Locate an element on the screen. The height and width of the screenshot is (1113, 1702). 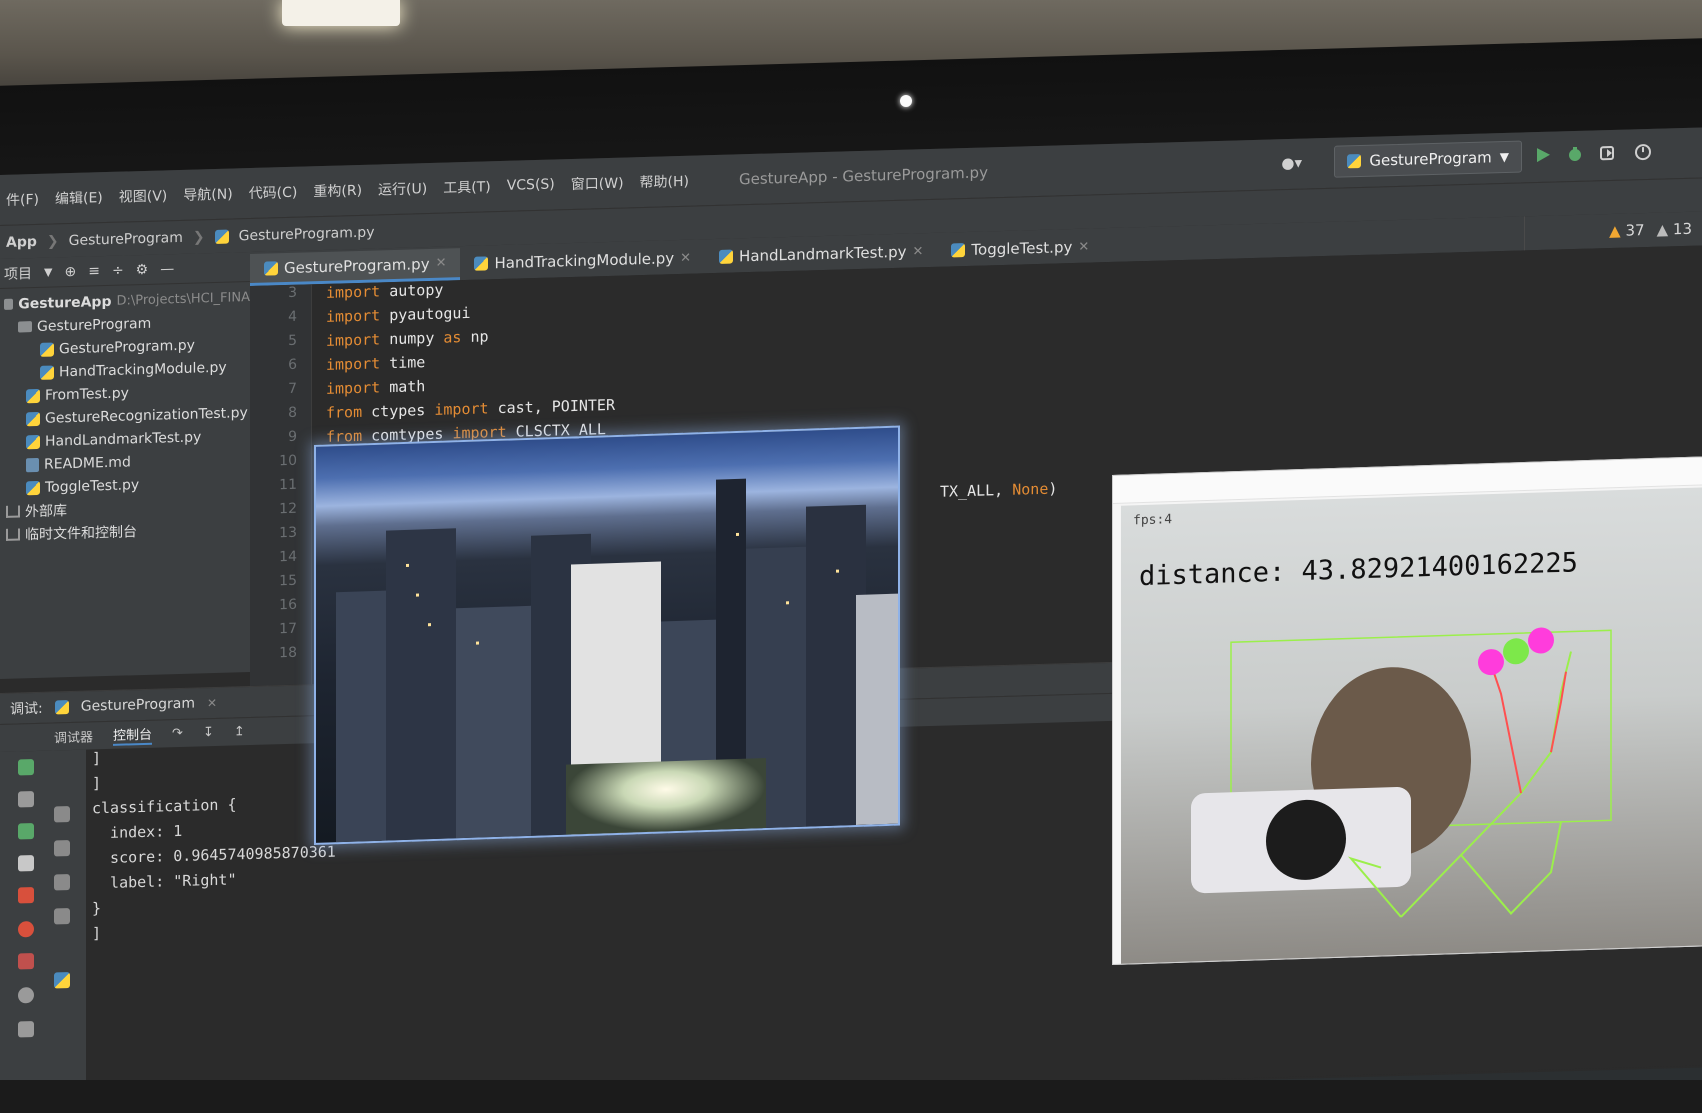
tree-item-label: 临时文件和控制台 is located at coordinates (81, 533).